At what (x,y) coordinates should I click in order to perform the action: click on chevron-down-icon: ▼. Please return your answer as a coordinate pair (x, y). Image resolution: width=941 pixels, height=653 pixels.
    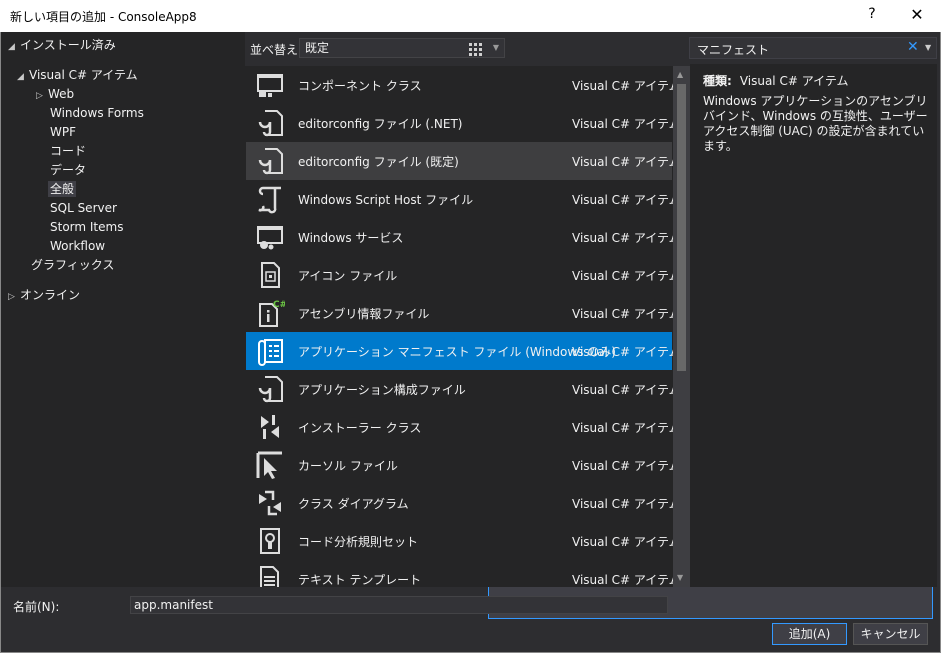
    Looking at the image, I should click on (495, 47).